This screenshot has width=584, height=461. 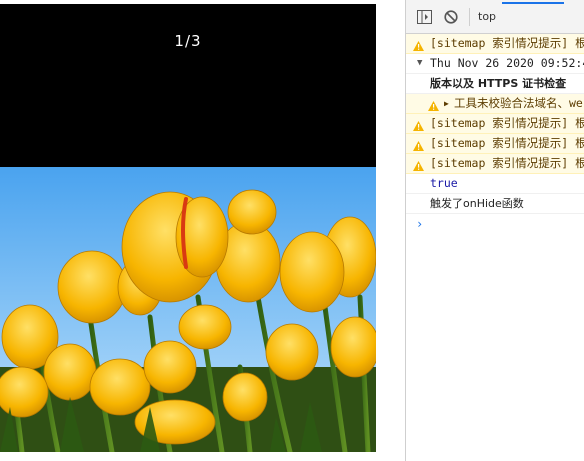 I want to click on toolbar-separator, so click(x=469, y=16).